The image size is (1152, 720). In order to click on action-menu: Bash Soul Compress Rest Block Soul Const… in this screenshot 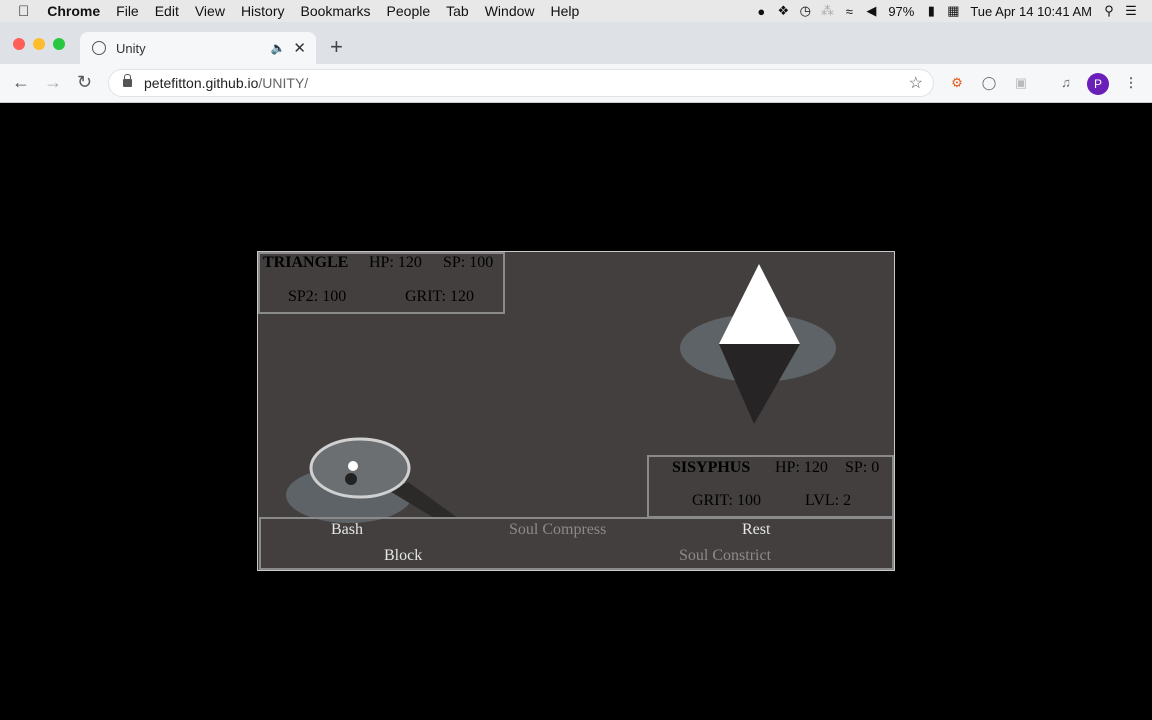, I will do `click(576, 543)`.